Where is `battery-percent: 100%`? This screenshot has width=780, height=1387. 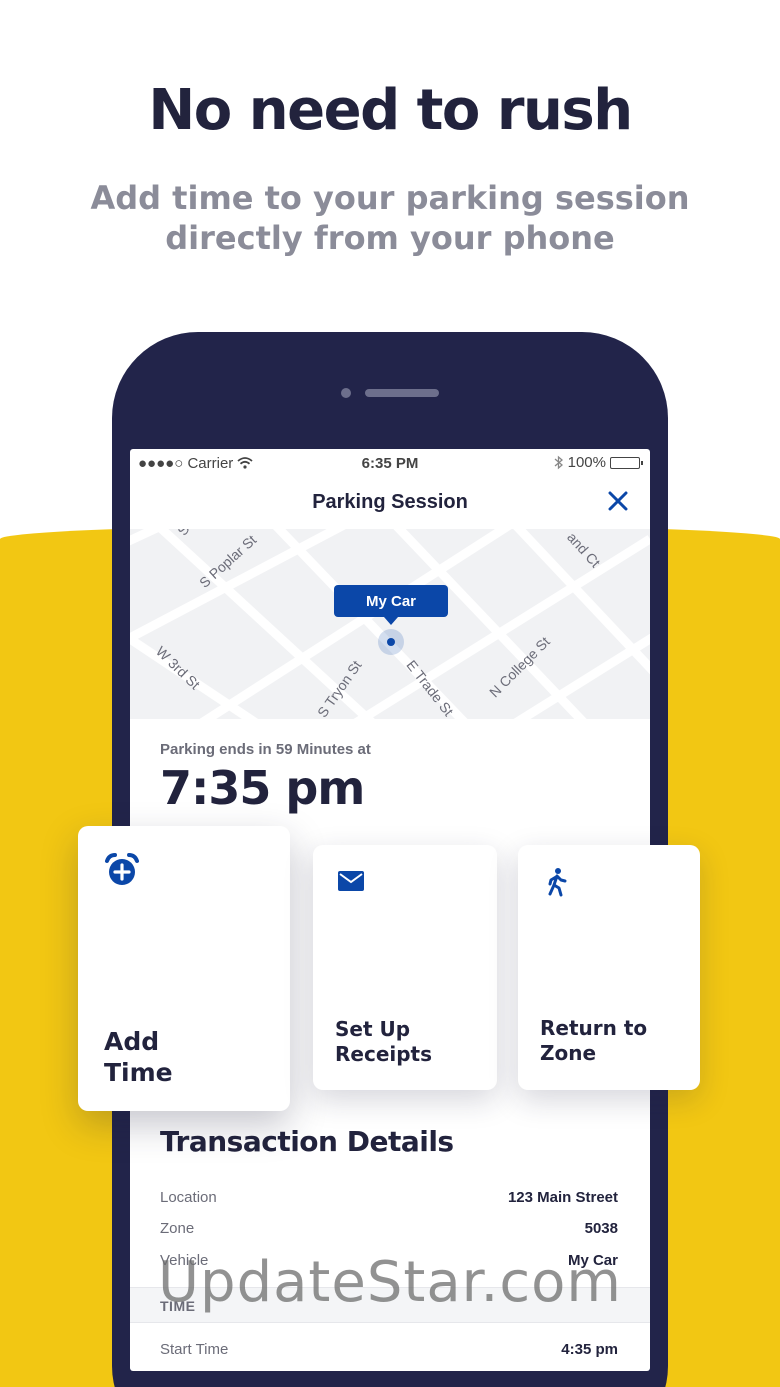
battery-percent: 100% is located at coordinates (586, 462).